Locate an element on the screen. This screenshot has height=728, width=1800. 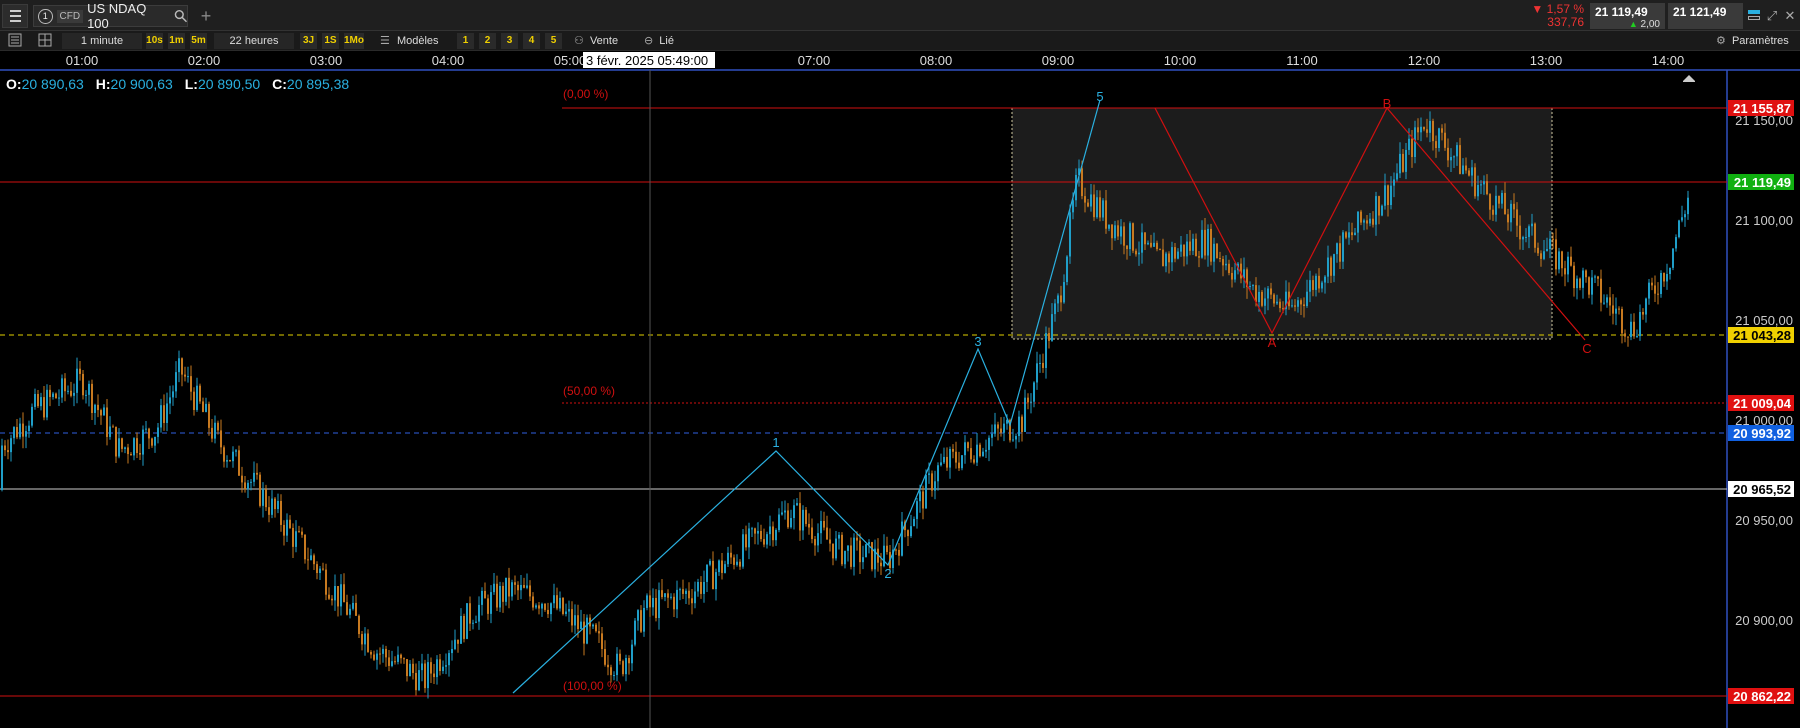
list-view-icon is located at coordinates (15, 41).